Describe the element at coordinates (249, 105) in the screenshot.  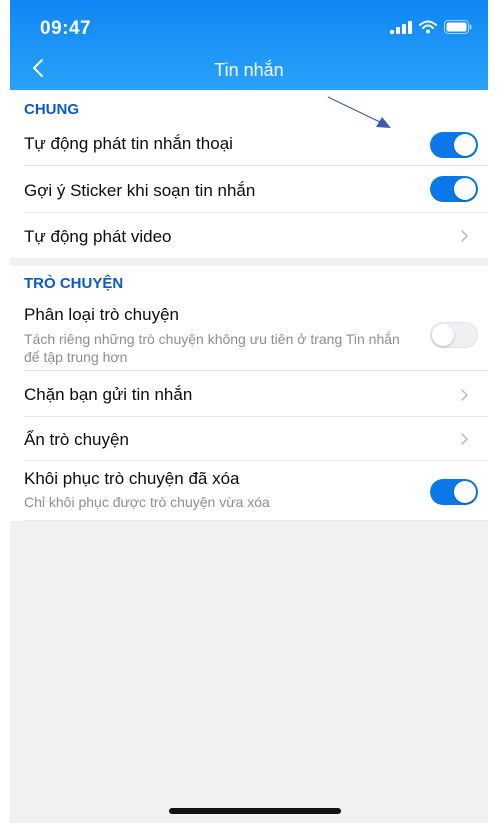
I see `section-title-general: CHUNG` at that location.